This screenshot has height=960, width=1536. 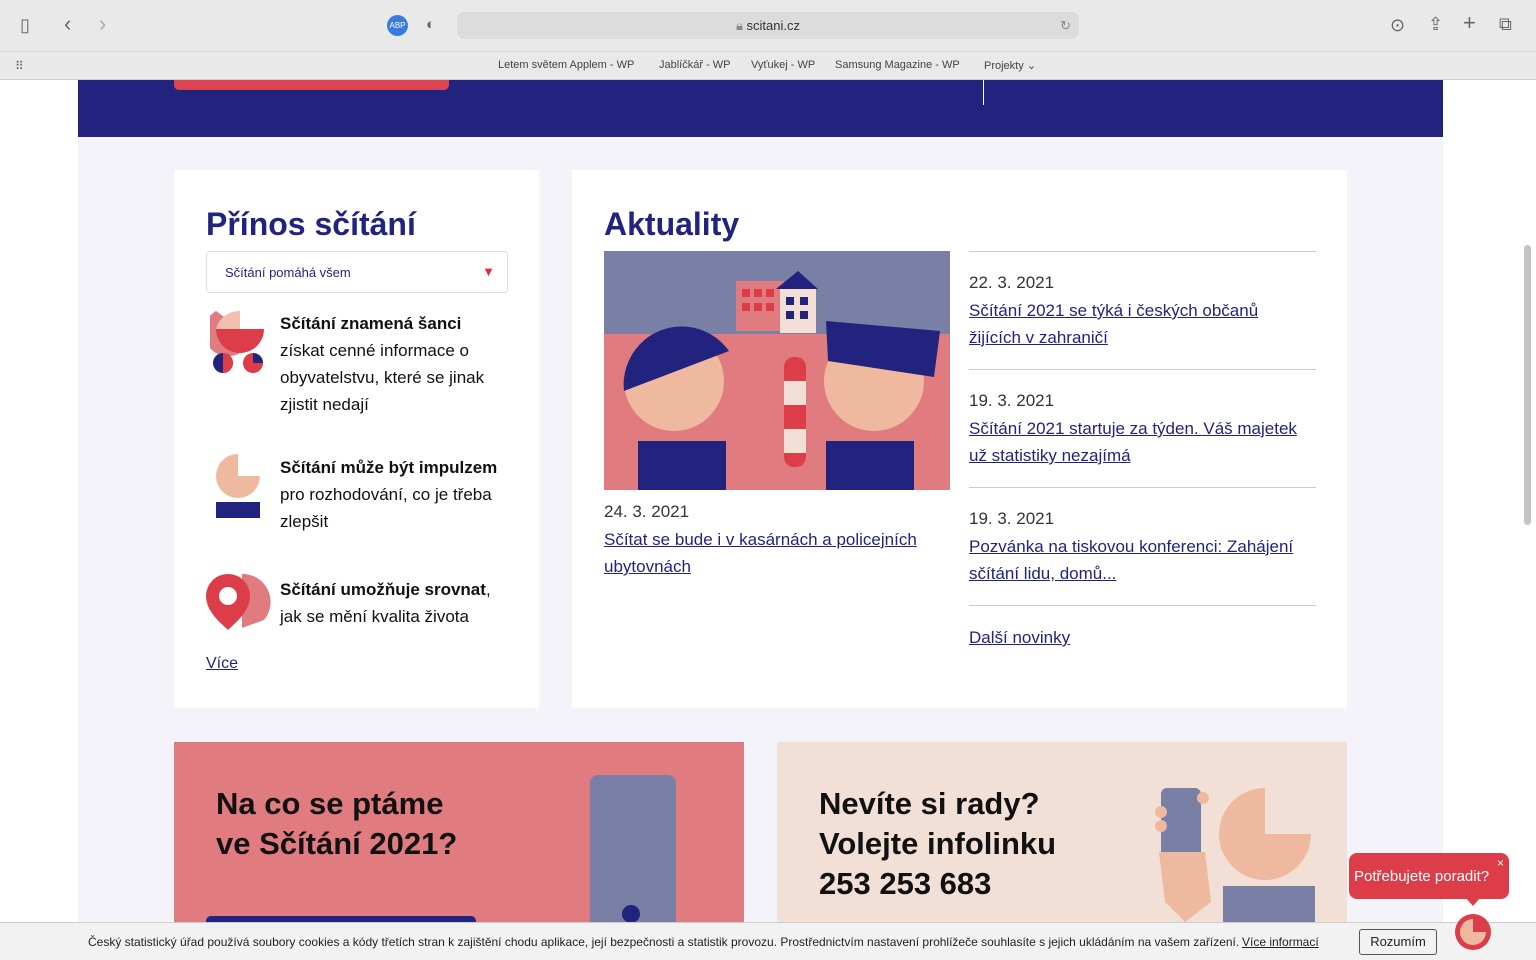 What do you see at coordinates (741, 25) in the screenshot?
I see `lock-icon: 🔒︎` at bounding box center [741, 25].